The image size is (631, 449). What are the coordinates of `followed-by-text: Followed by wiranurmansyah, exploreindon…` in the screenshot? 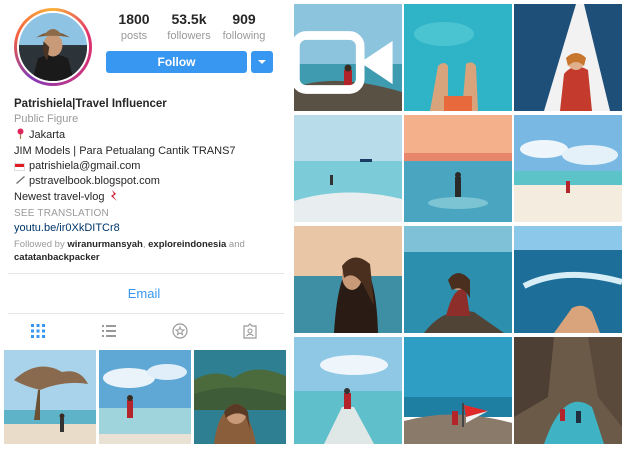 It's located at (129, 251).